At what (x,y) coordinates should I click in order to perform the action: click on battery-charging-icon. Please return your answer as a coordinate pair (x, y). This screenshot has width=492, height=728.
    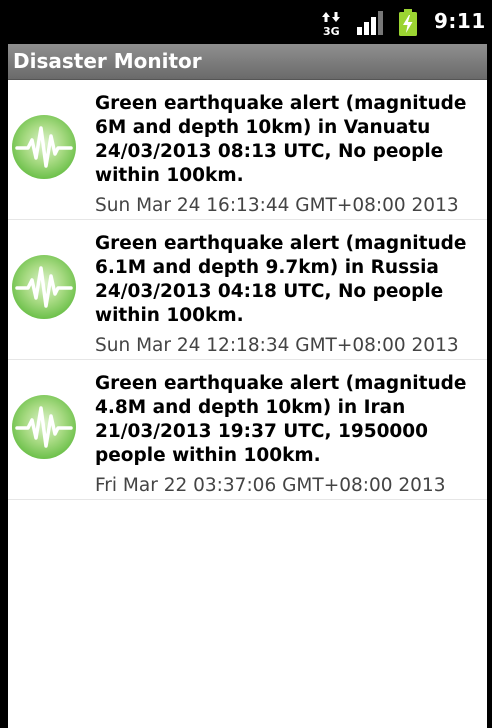
    Looking at the image, I should click on (408, 22).